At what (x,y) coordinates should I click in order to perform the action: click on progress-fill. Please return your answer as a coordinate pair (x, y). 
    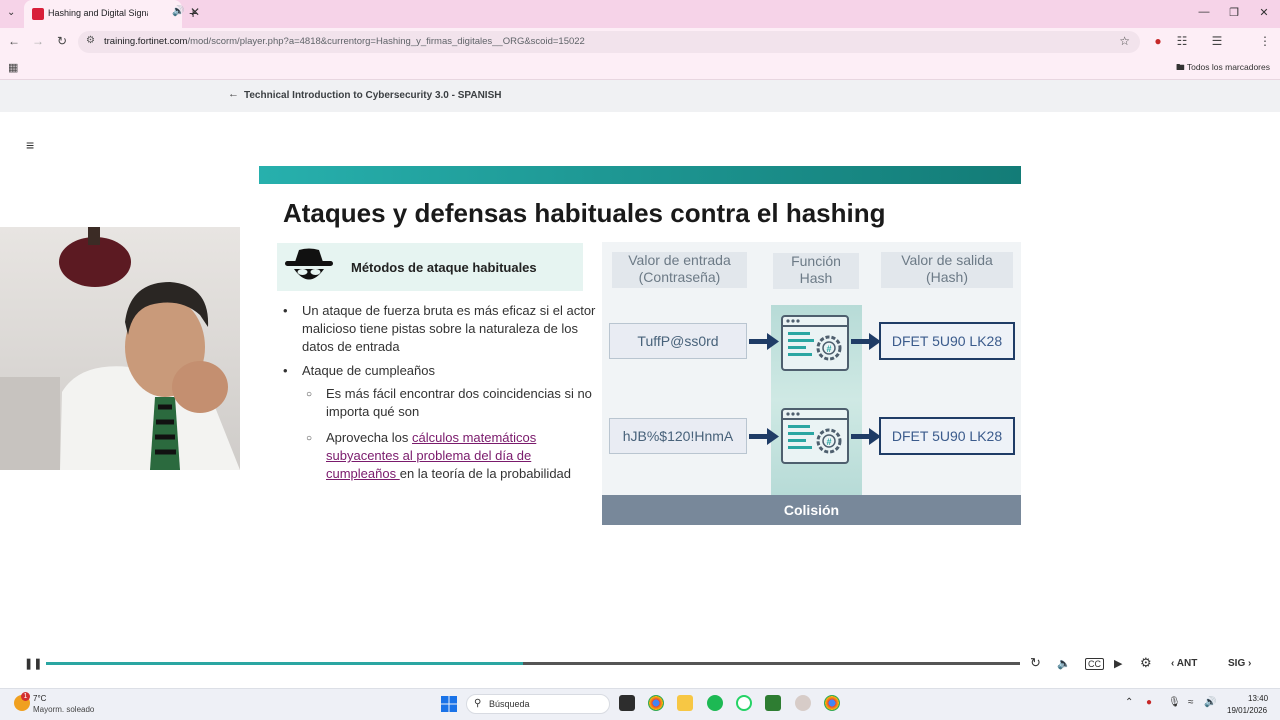
    Looking at the image, I should click on (285, 663).